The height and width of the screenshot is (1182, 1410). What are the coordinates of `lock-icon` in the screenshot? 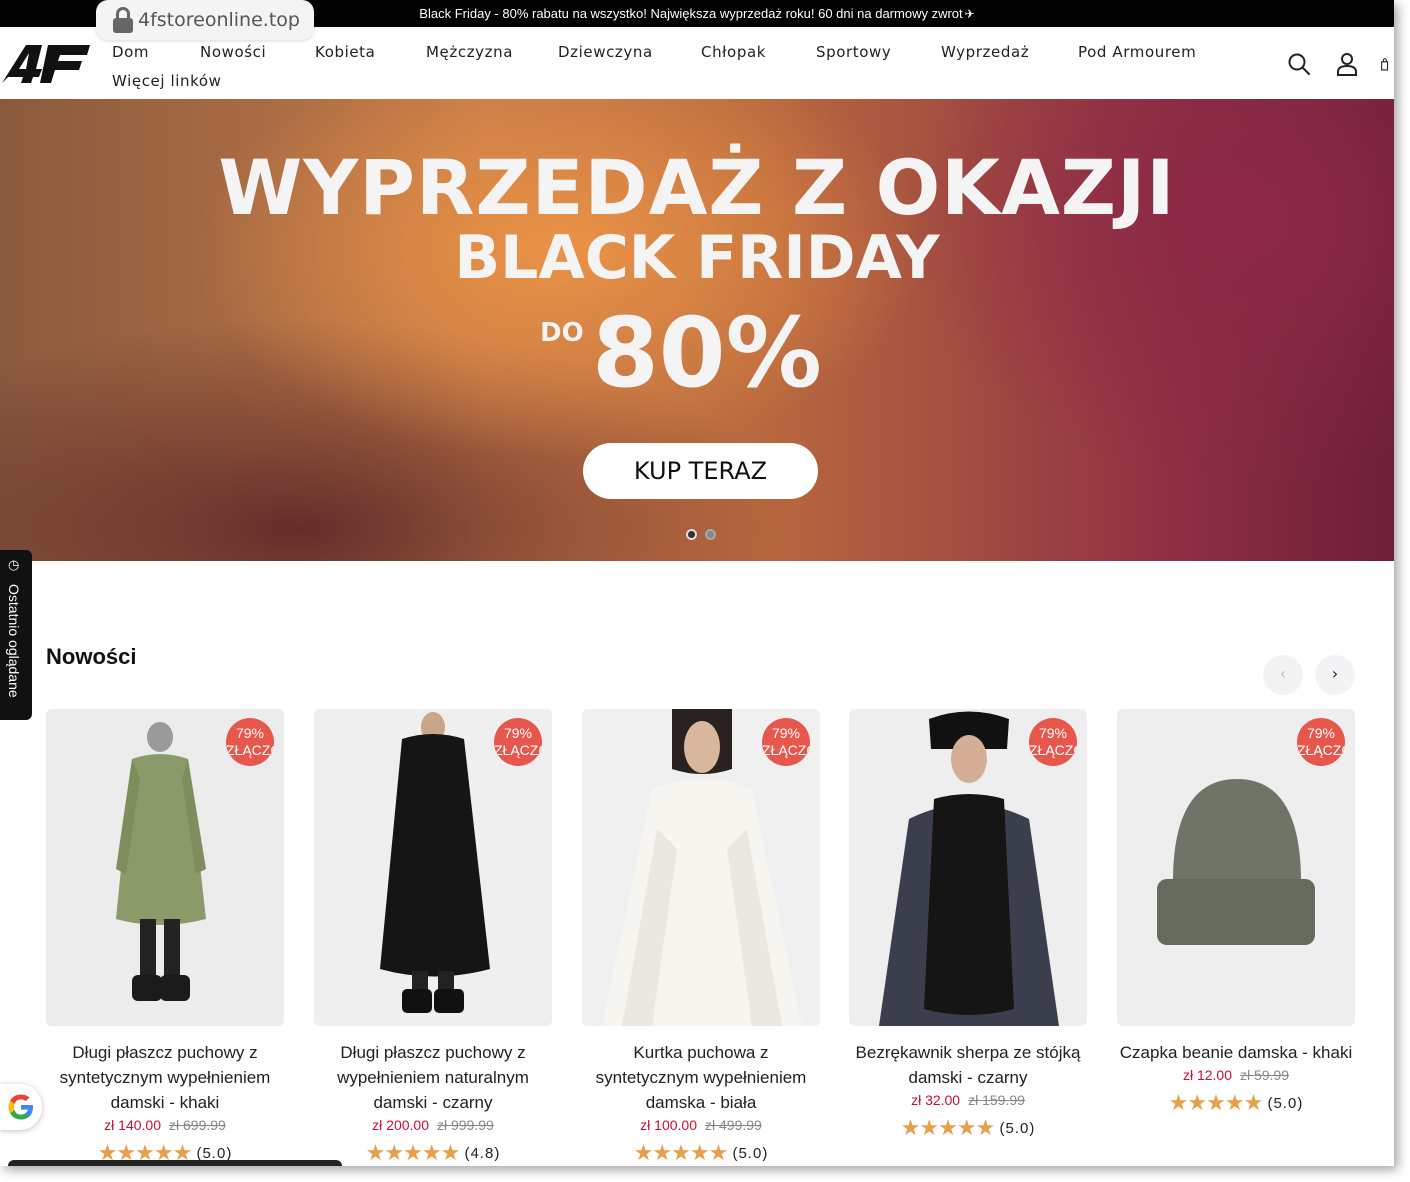 It's located at (123, 20).